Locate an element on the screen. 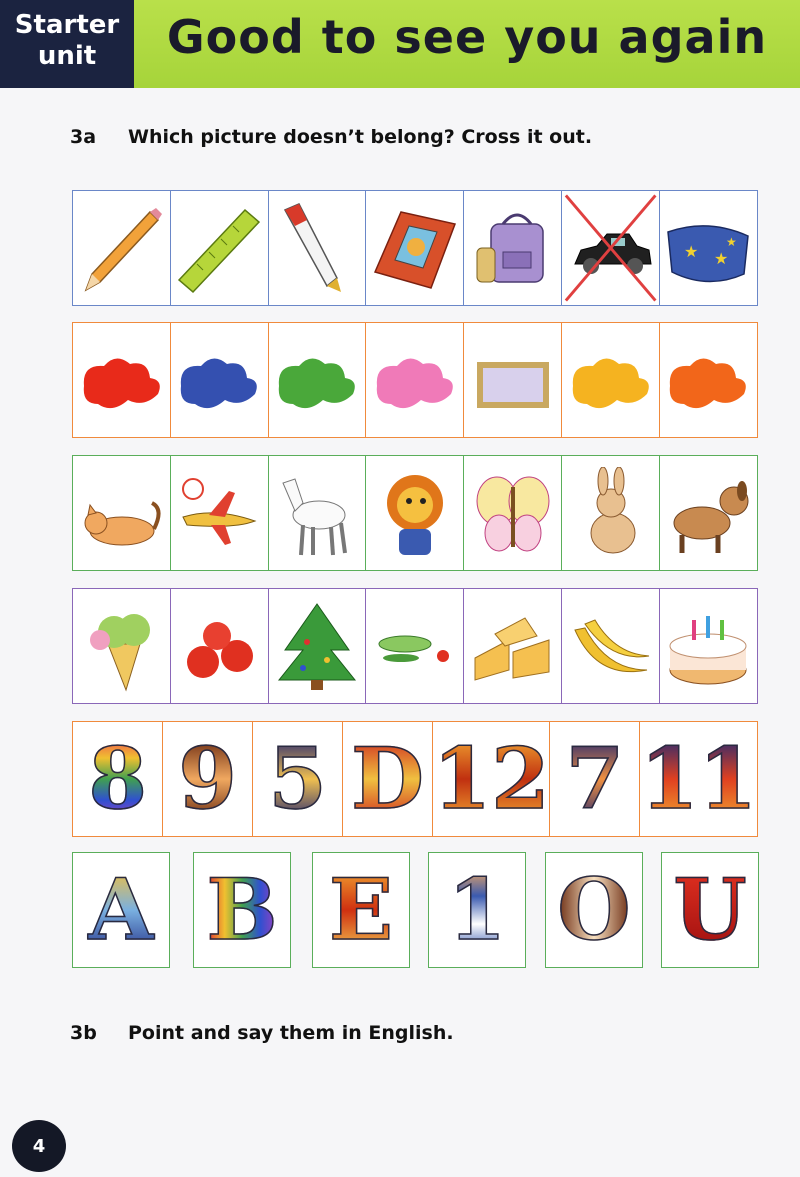 This screenshot has height=1177, width=800. symbol-a: A is located at coordinates (121, 909).